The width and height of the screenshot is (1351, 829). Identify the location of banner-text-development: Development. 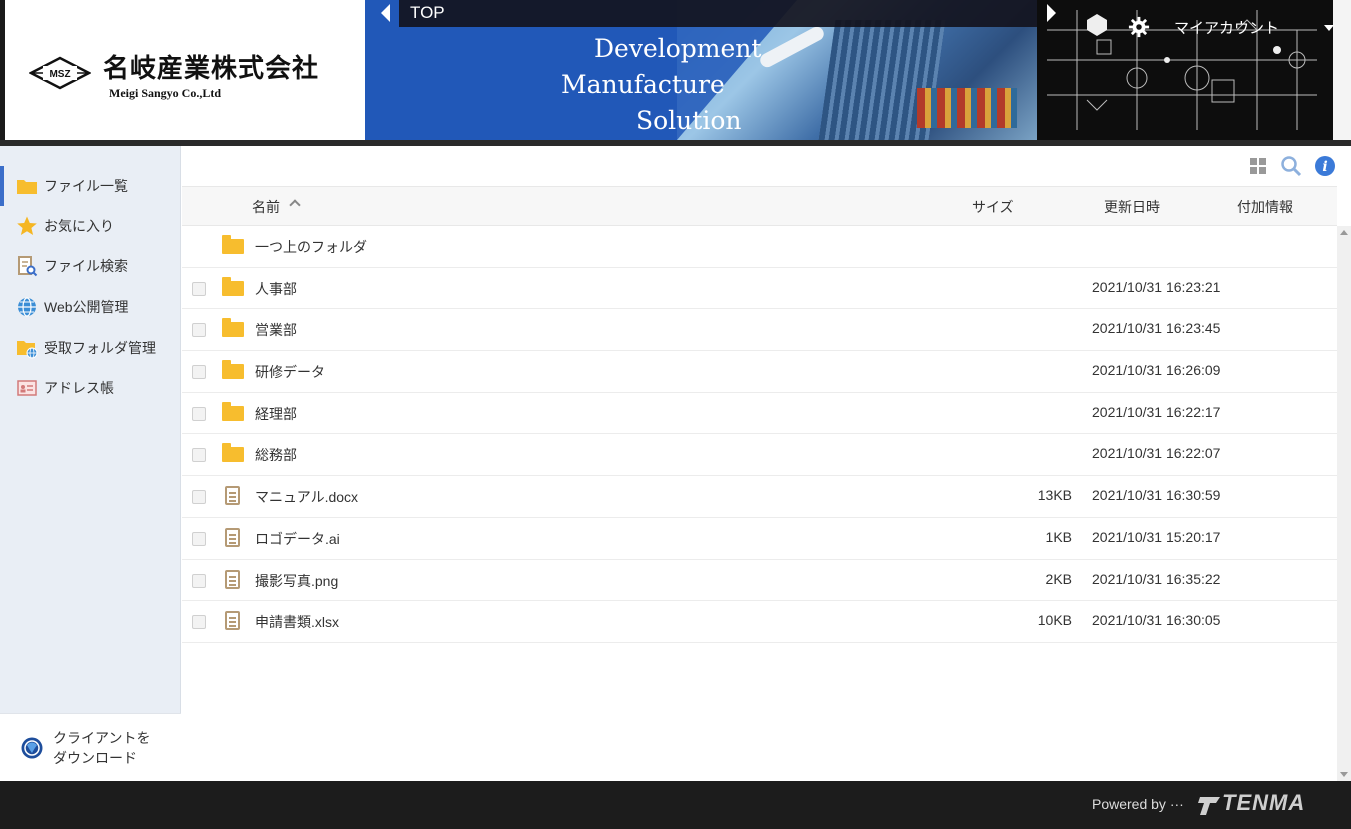
(678, 48).